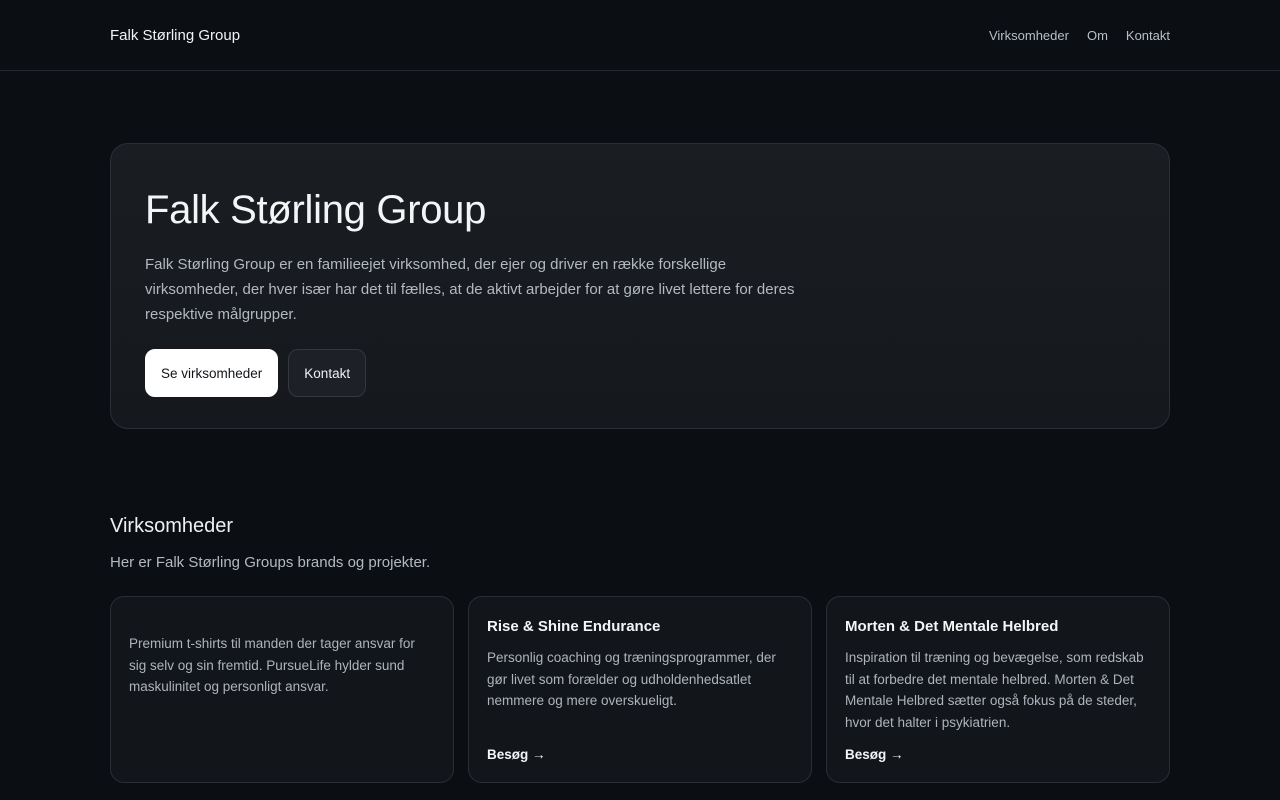 The width and height of the screenshot is (1280, 800). Describe the element at coordinates (327, 373) in the screenshot. I see `contact-button: Kontakt` at that location.